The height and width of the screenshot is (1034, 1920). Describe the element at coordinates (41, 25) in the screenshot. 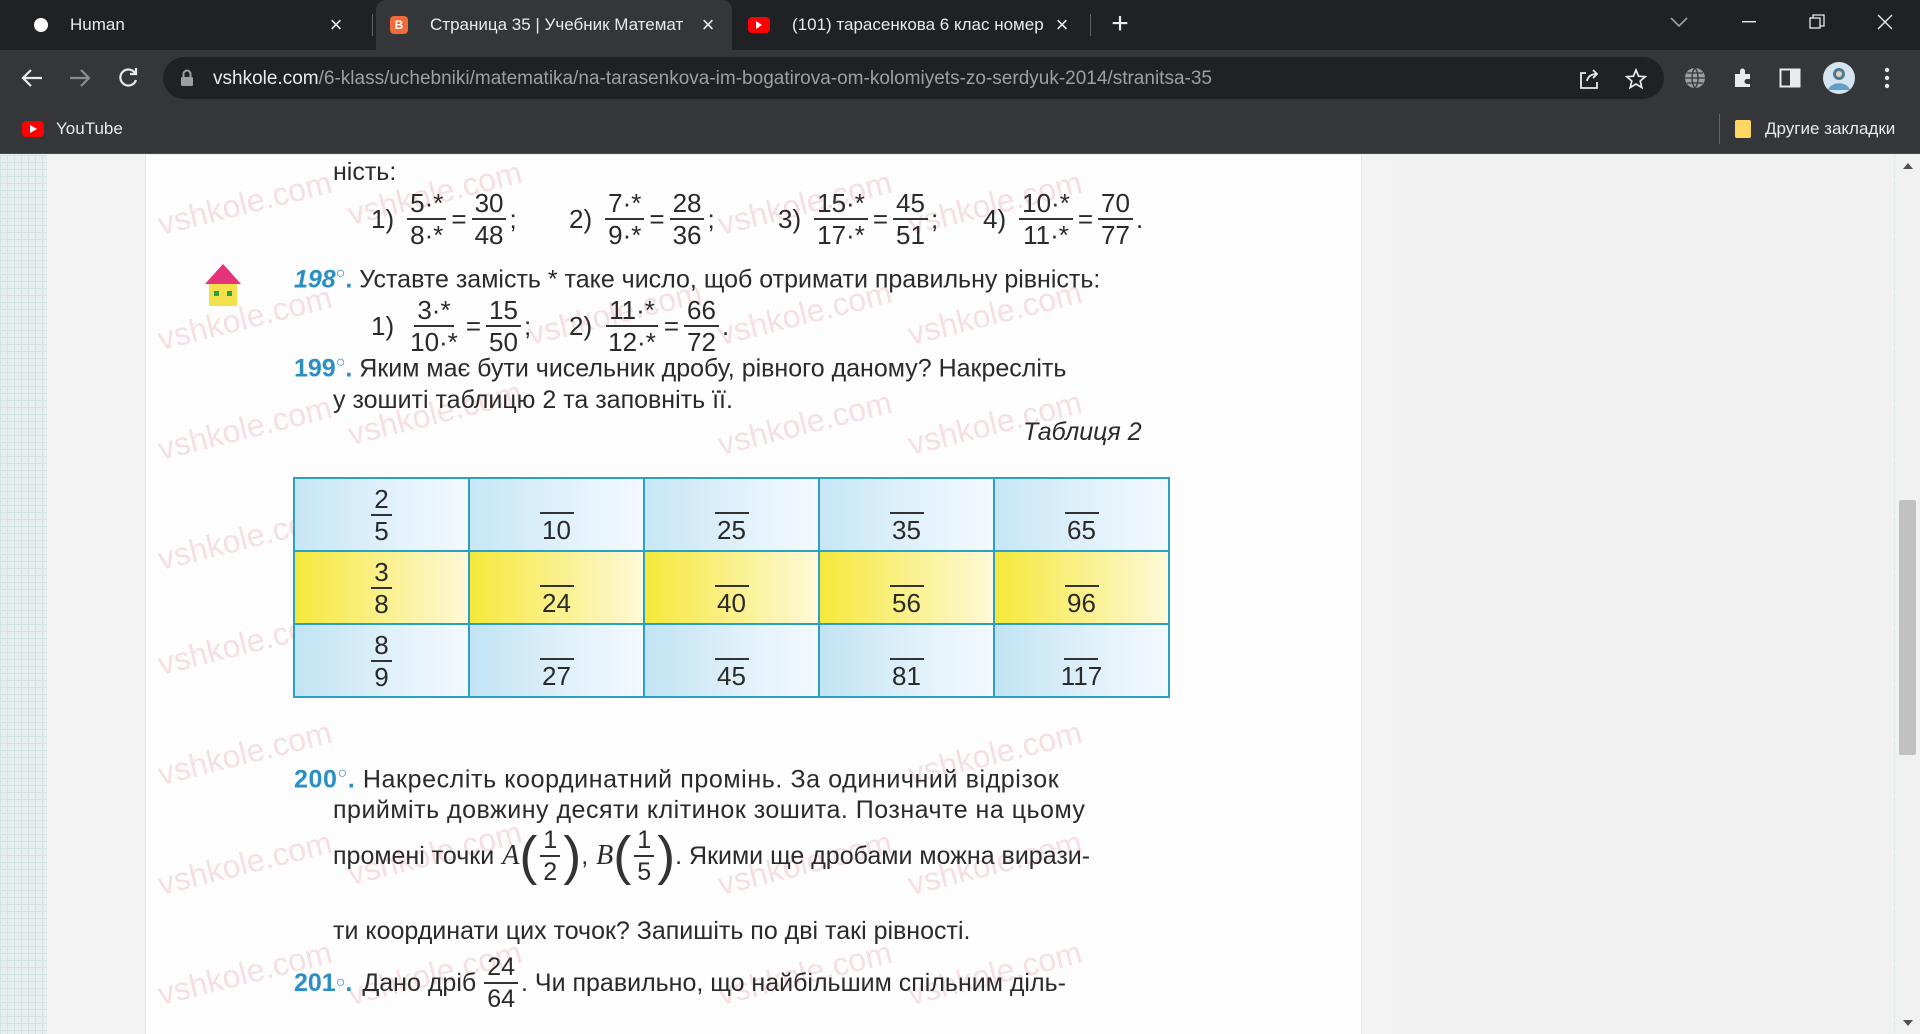

I see `human-favicon-icon` at that location.